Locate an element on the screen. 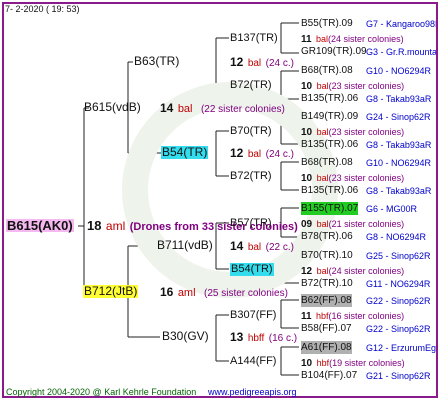 Image resolution: width=440 pixels, height=400 pixels. gen3-node-4: B72(TR) is located at coordinates (251, 176).